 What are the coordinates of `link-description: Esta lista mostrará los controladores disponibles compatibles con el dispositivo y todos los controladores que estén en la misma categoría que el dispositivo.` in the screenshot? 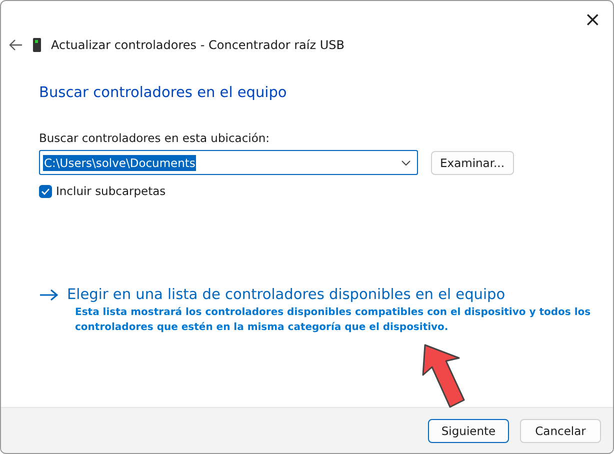 It's located at (333, 320).